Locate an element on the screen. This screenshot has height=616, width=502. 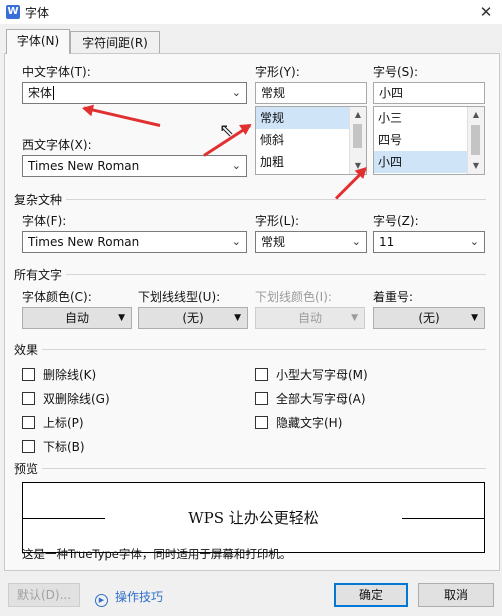
checkbox-subscript: 下标(B) is located at coordinates (53, 447).